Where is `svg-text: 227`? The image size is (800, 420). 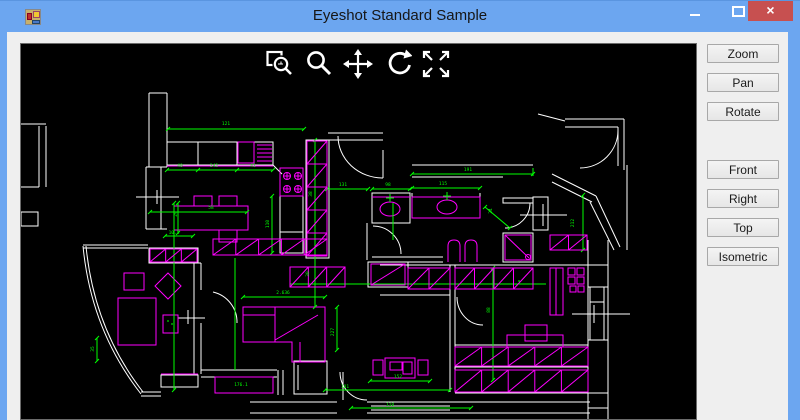
svg-text: 227 is located at coordinates (333, 332).